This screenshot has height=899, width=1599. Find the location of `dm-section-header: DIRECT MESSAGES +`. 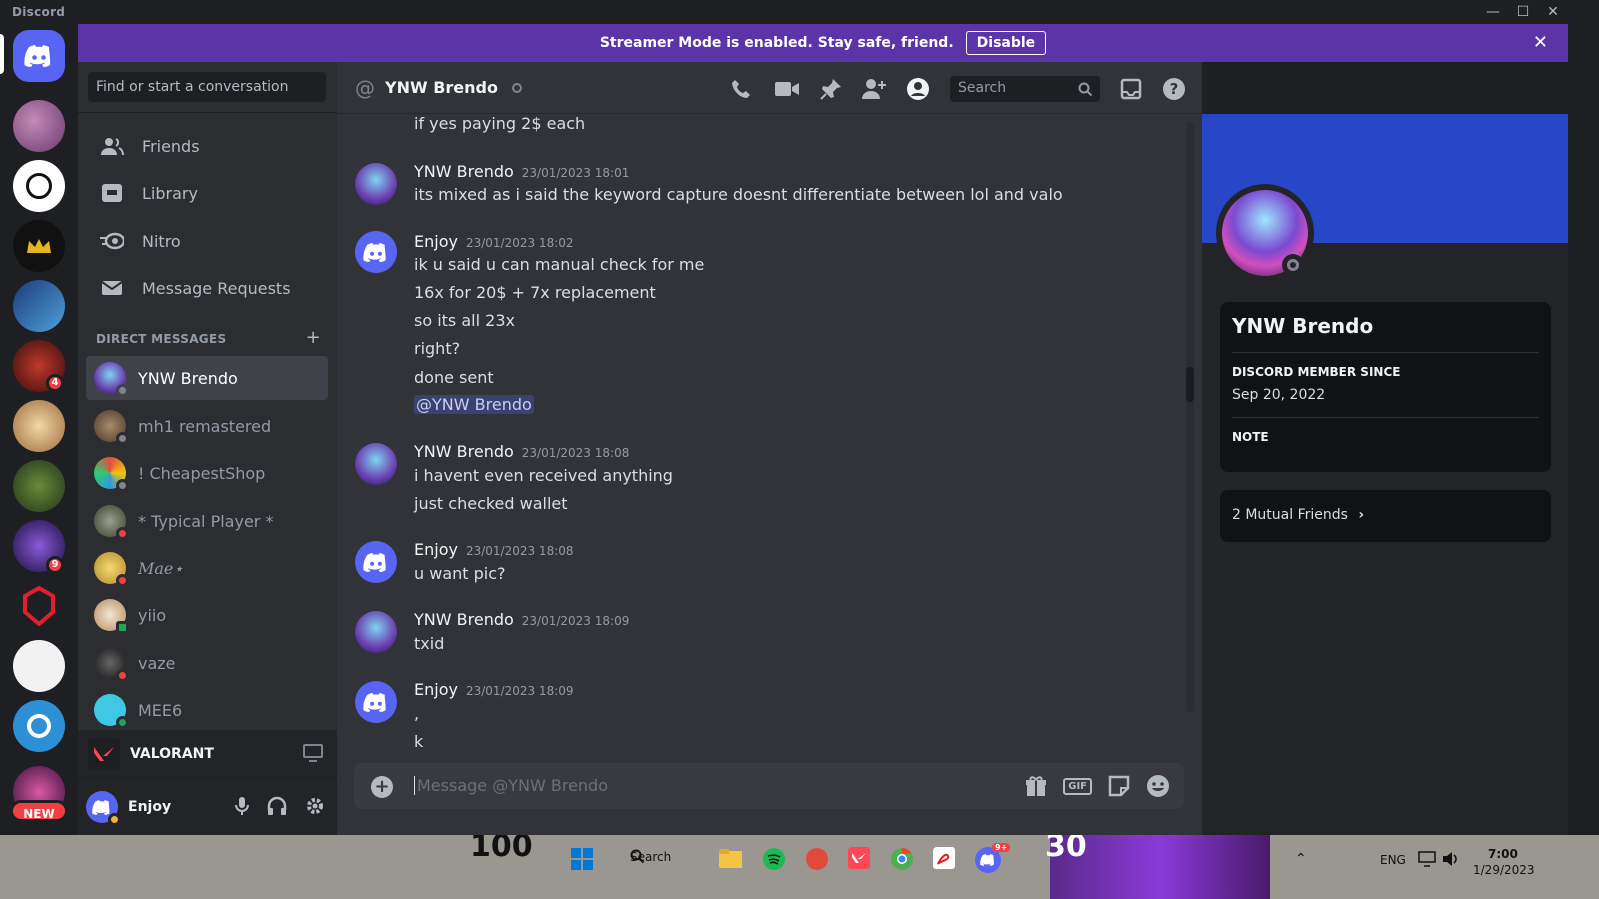

dm-section-header: DIRECT MESSAGES + is located at coordinates (208, 337).